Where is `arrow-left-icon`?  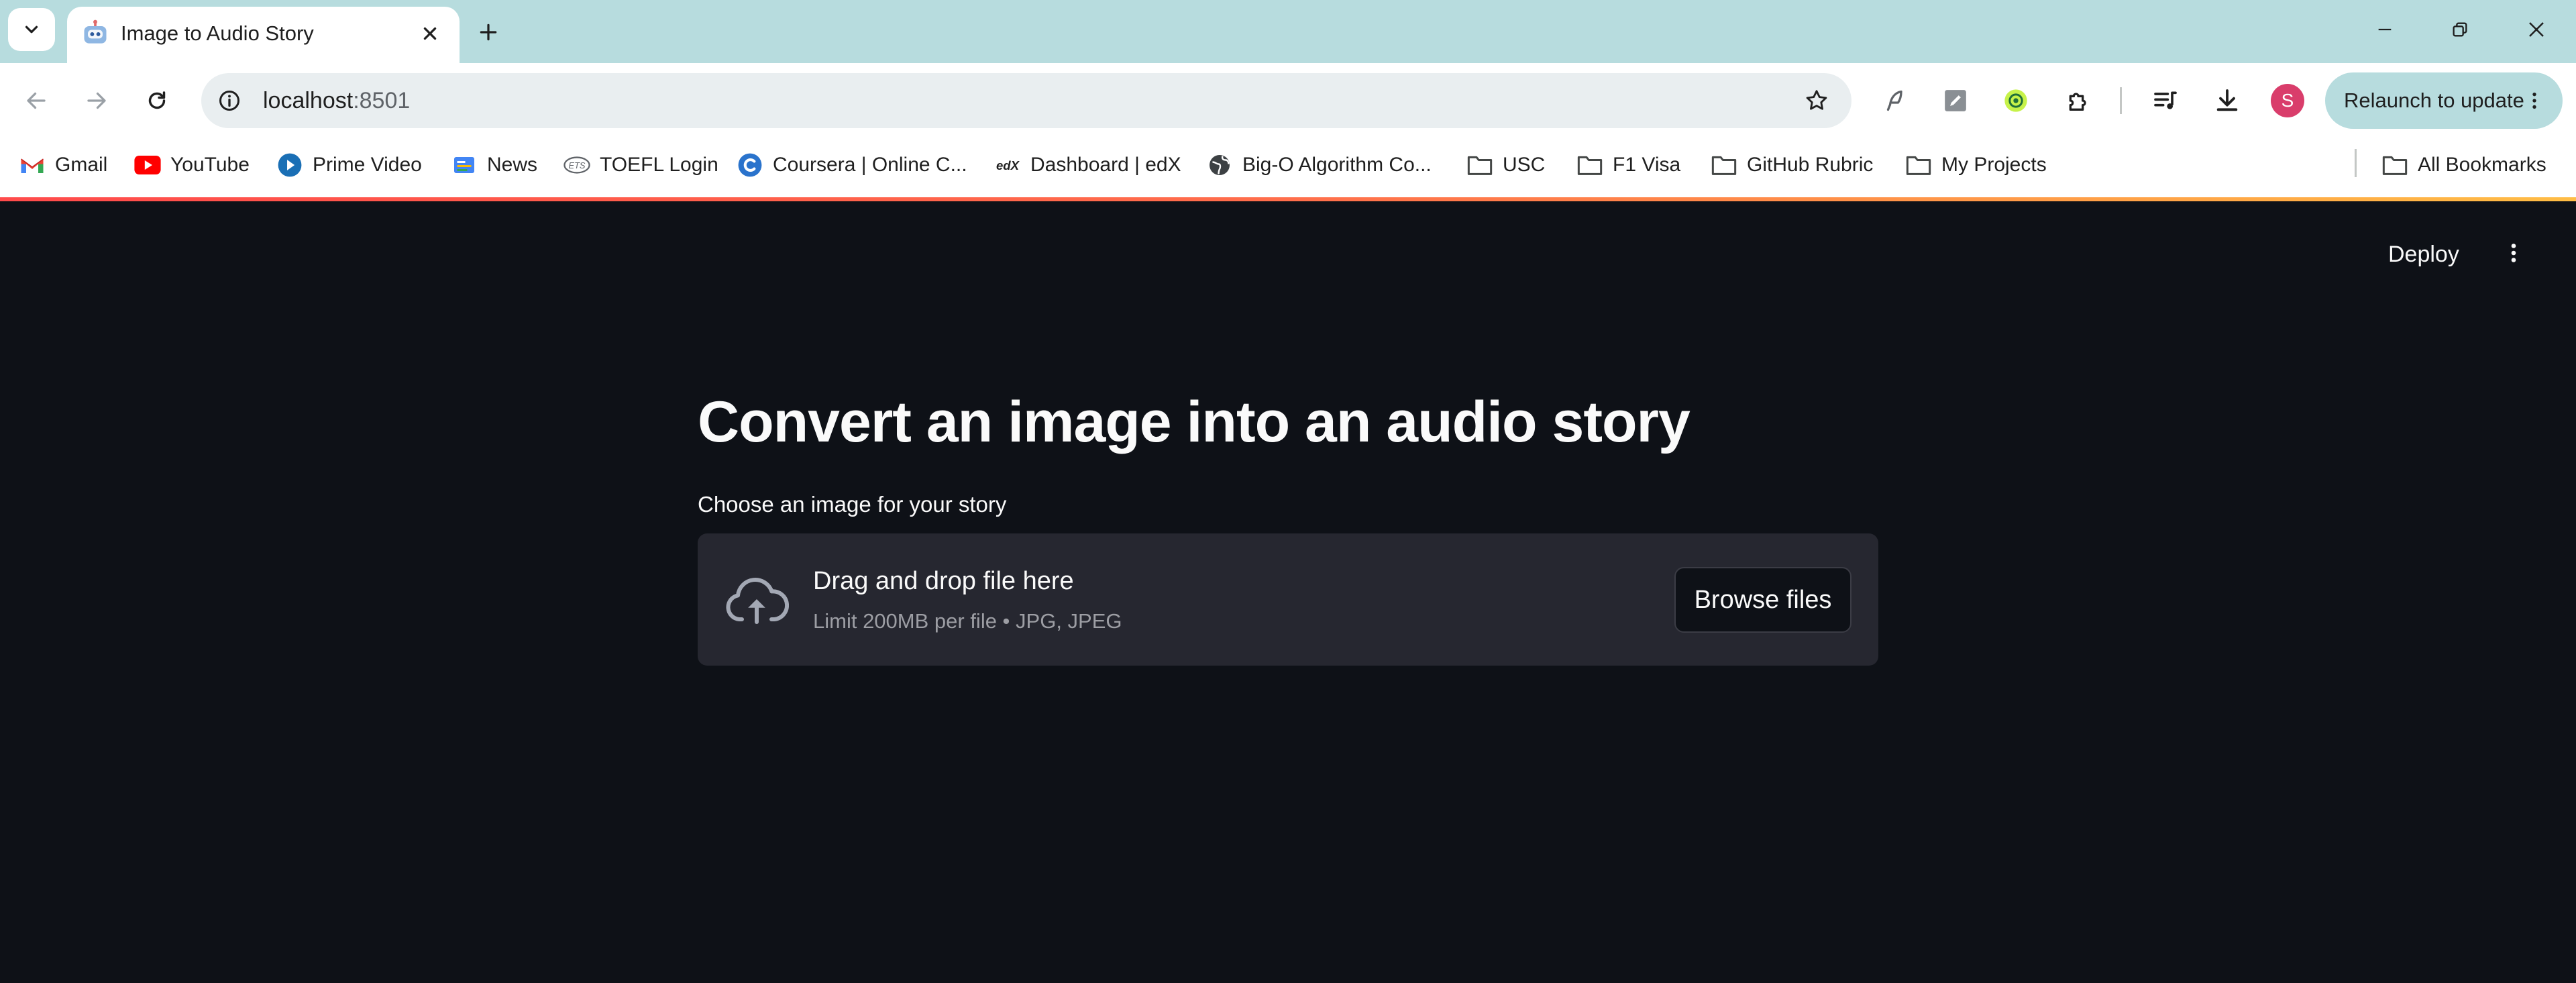 arrow-left-icon is located at coordinates (36, 100).